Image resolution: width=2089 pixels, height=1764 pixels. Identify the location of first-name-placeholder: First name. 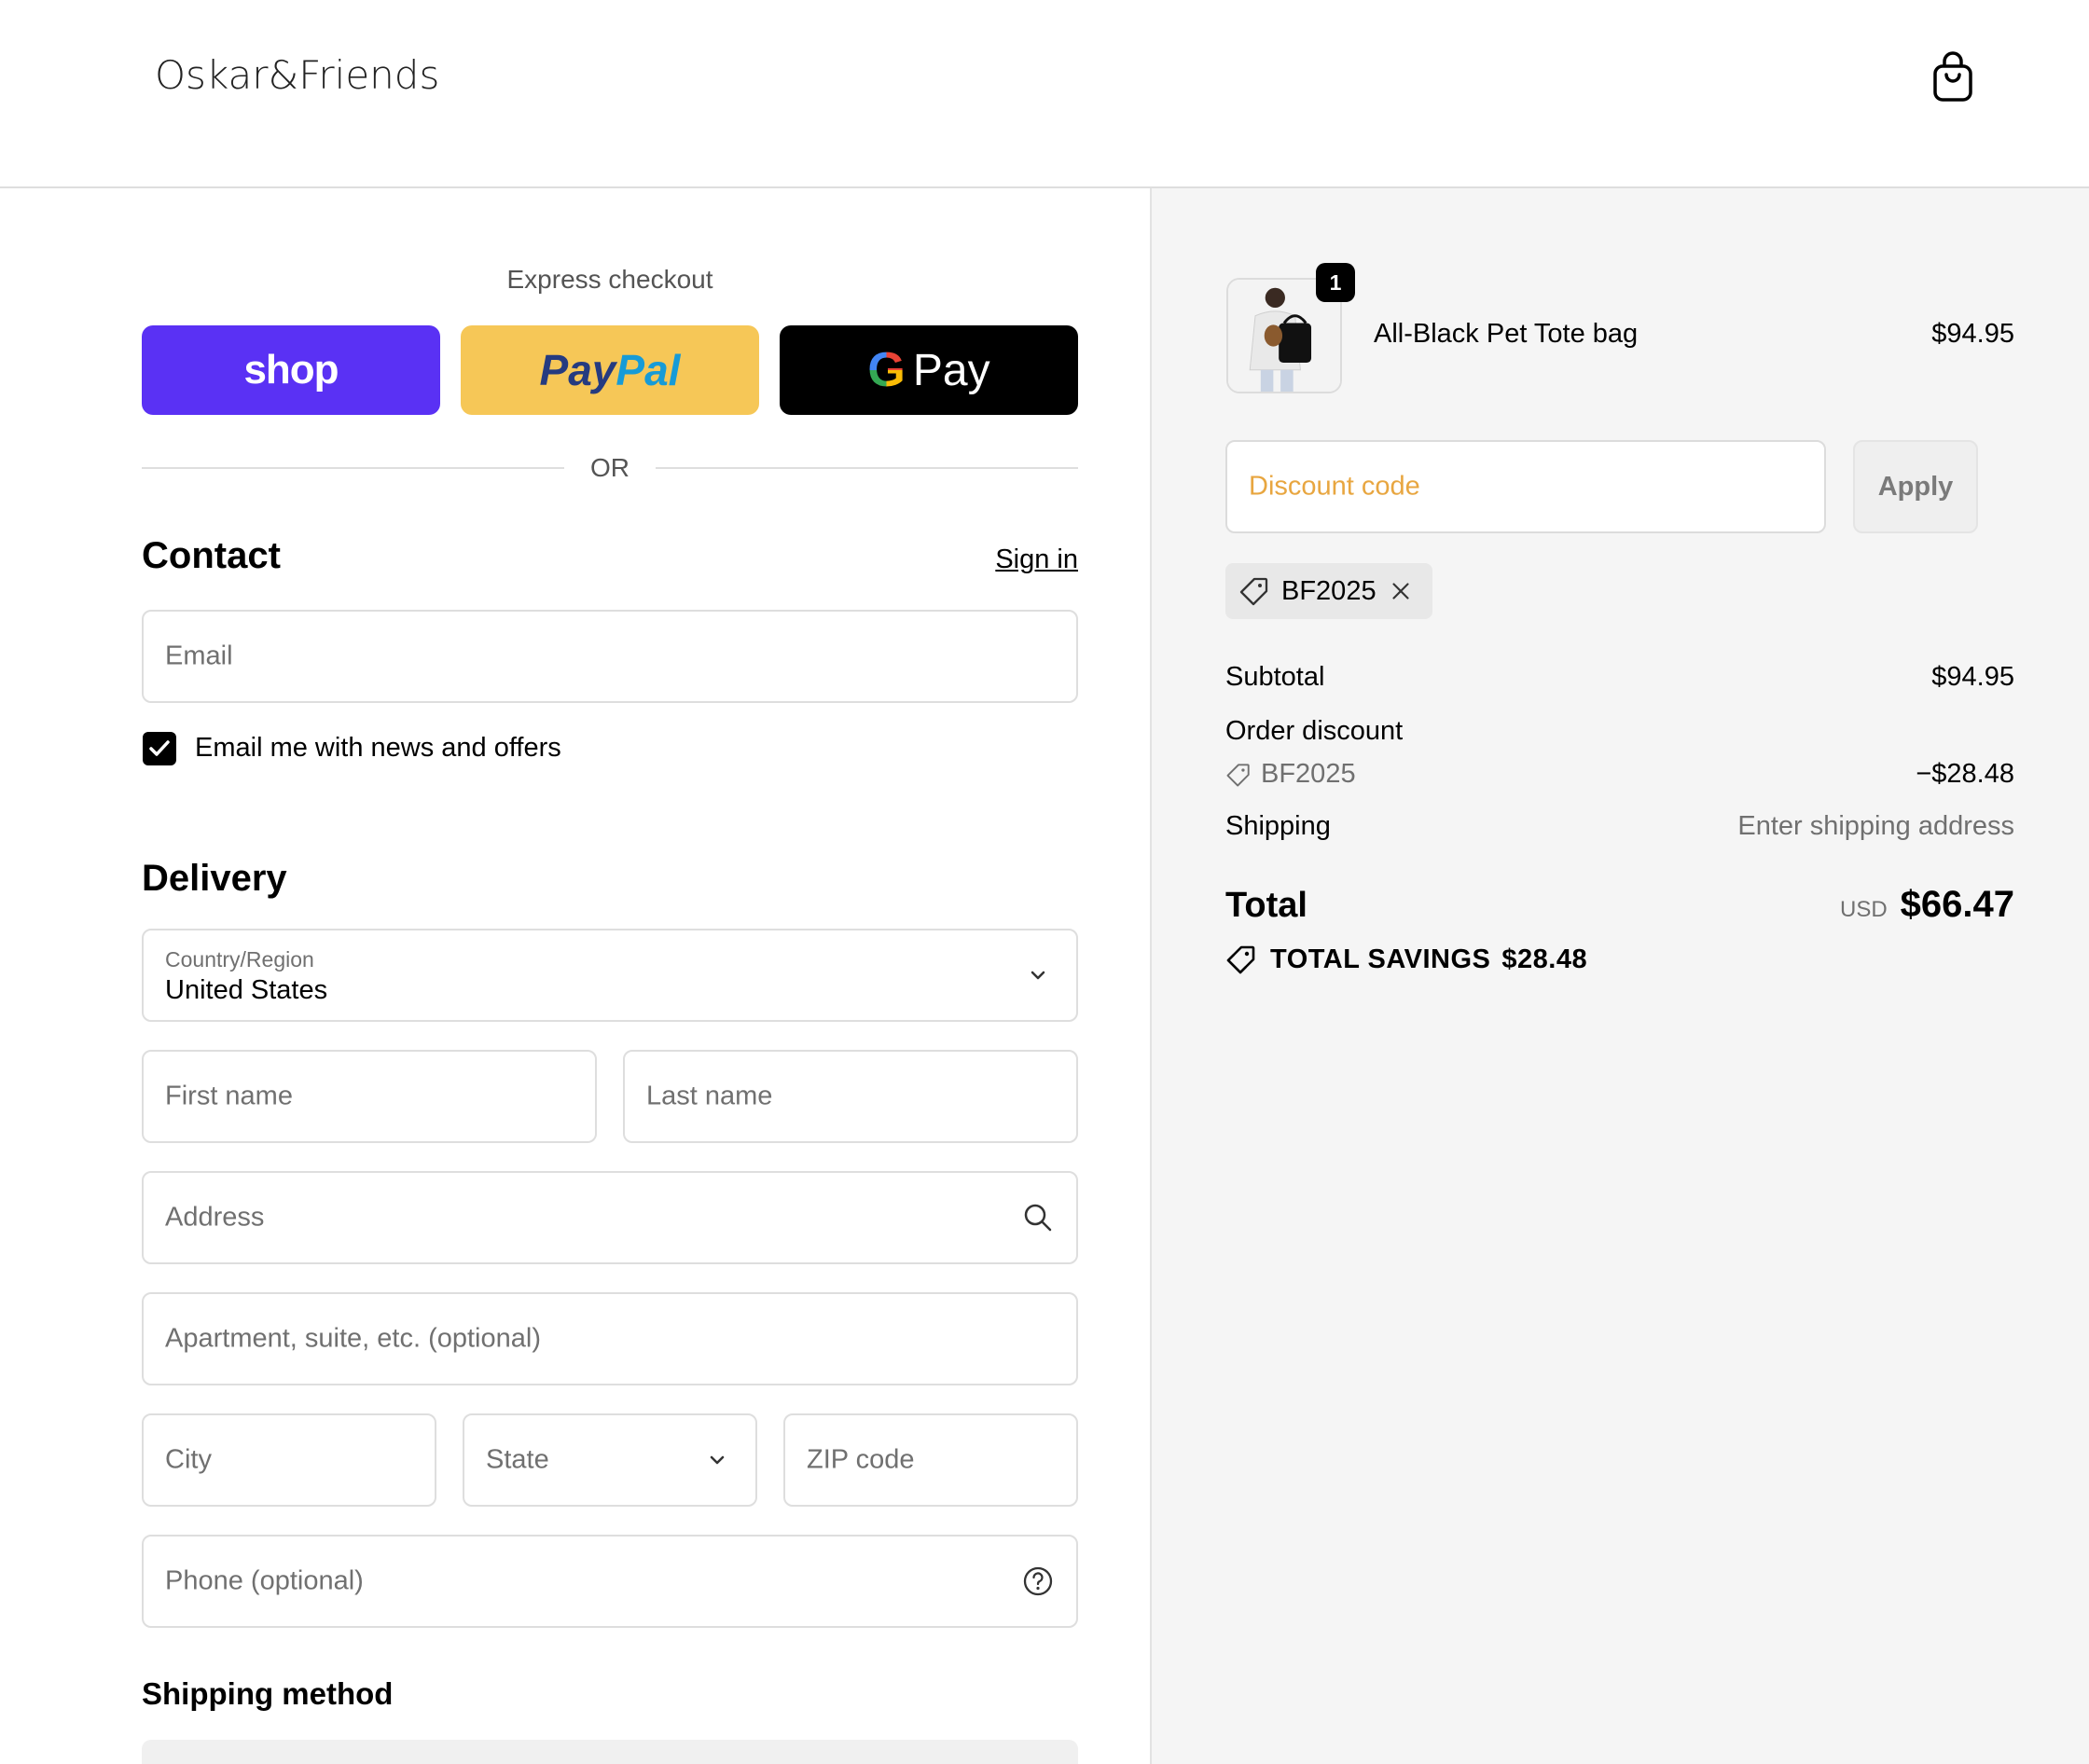
(229, 1096).